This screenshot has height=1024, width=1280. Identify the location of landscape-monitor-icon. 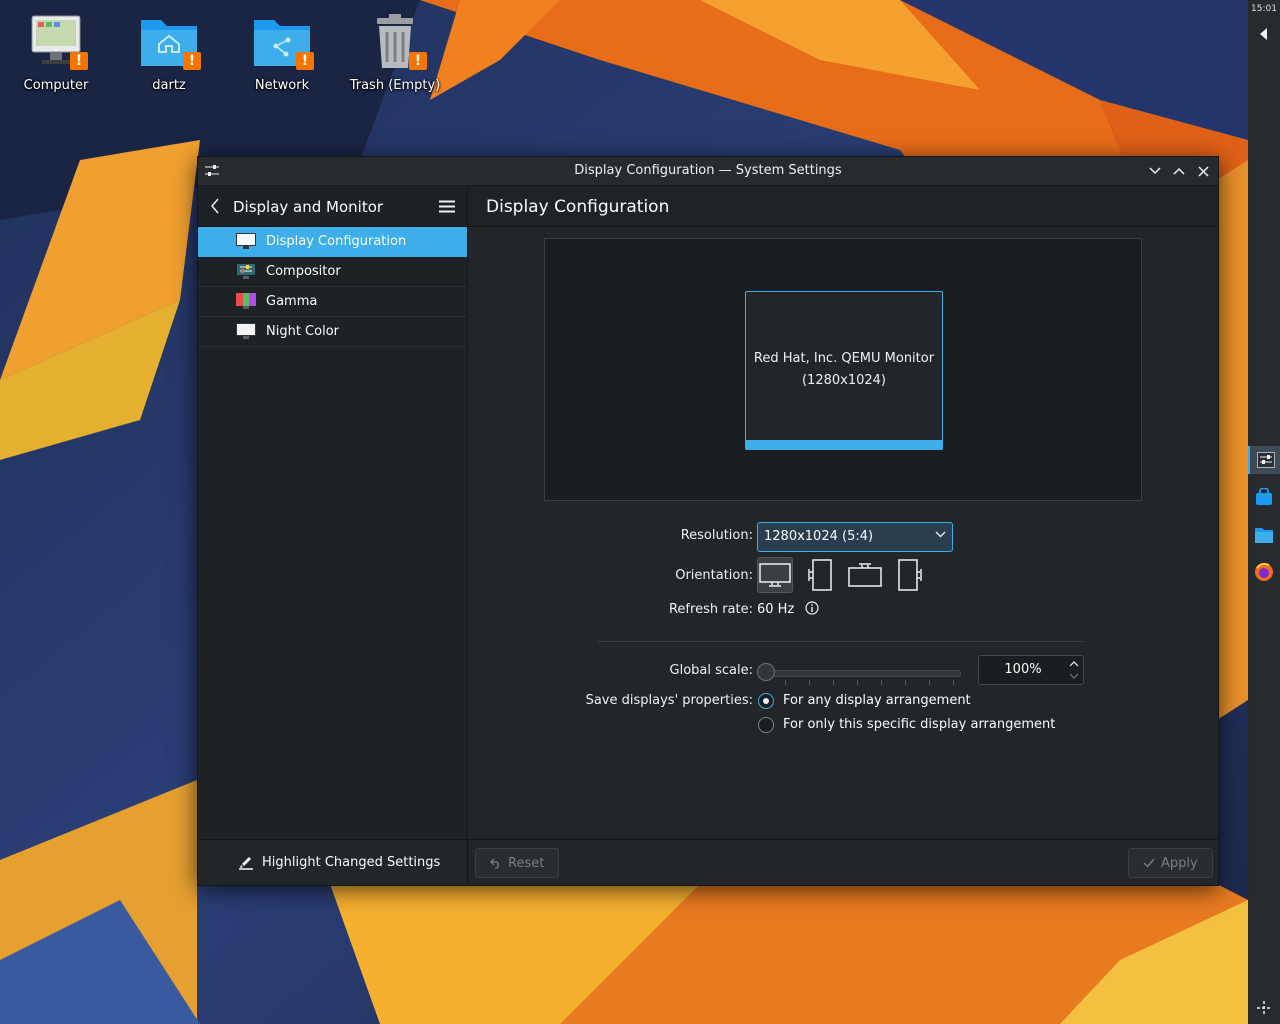
(775, 575).